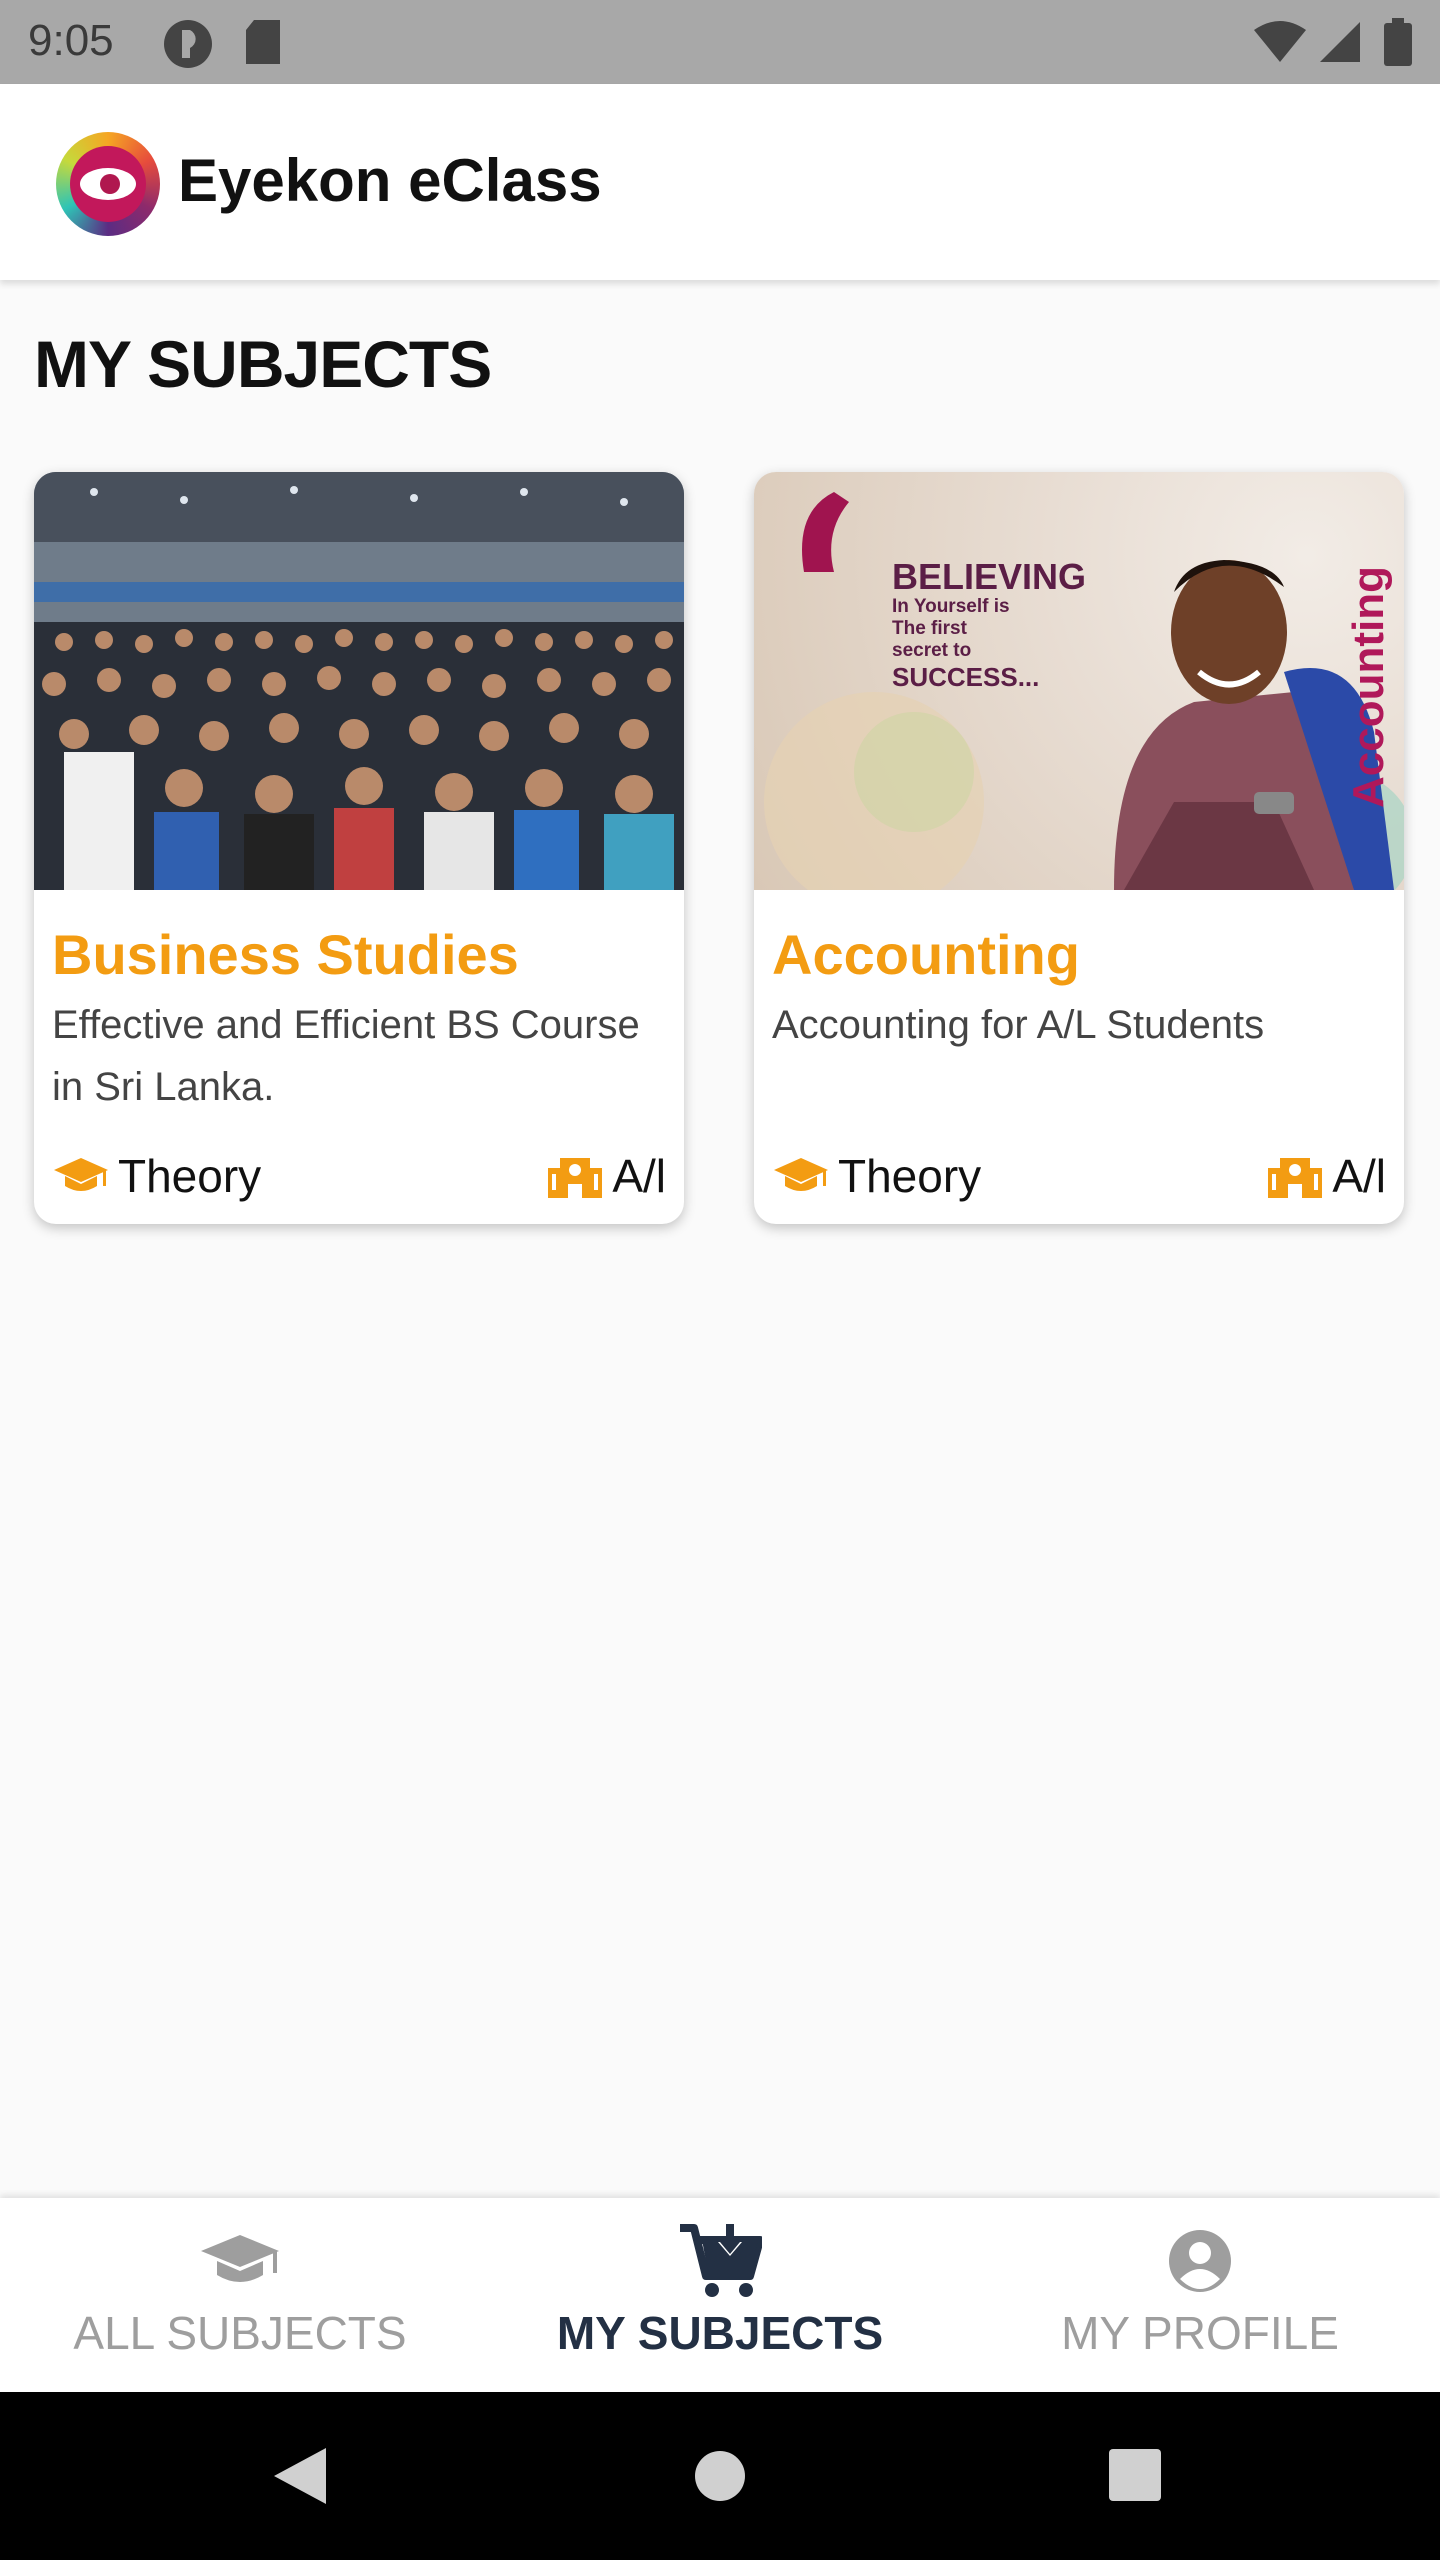 The image size is (1440, 2560). I want to click on nav-label: MY SUBJECTS, so click(720, 2333).